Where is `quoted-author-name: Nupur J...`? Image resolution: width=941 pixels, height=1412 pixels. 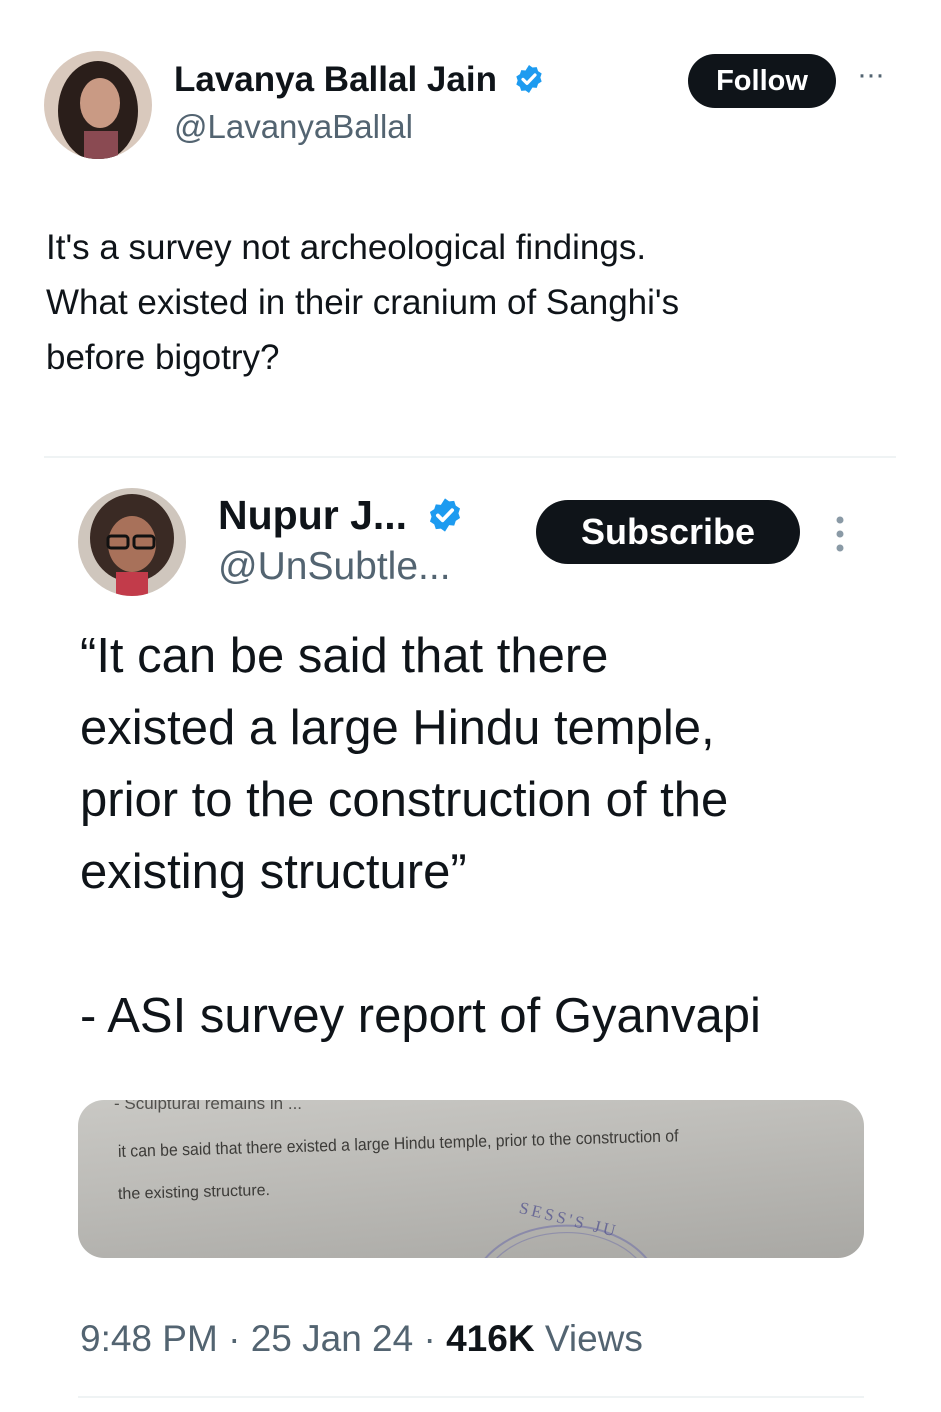 quoted-author-name: Nupur J... is located at coordinates (341, 515).